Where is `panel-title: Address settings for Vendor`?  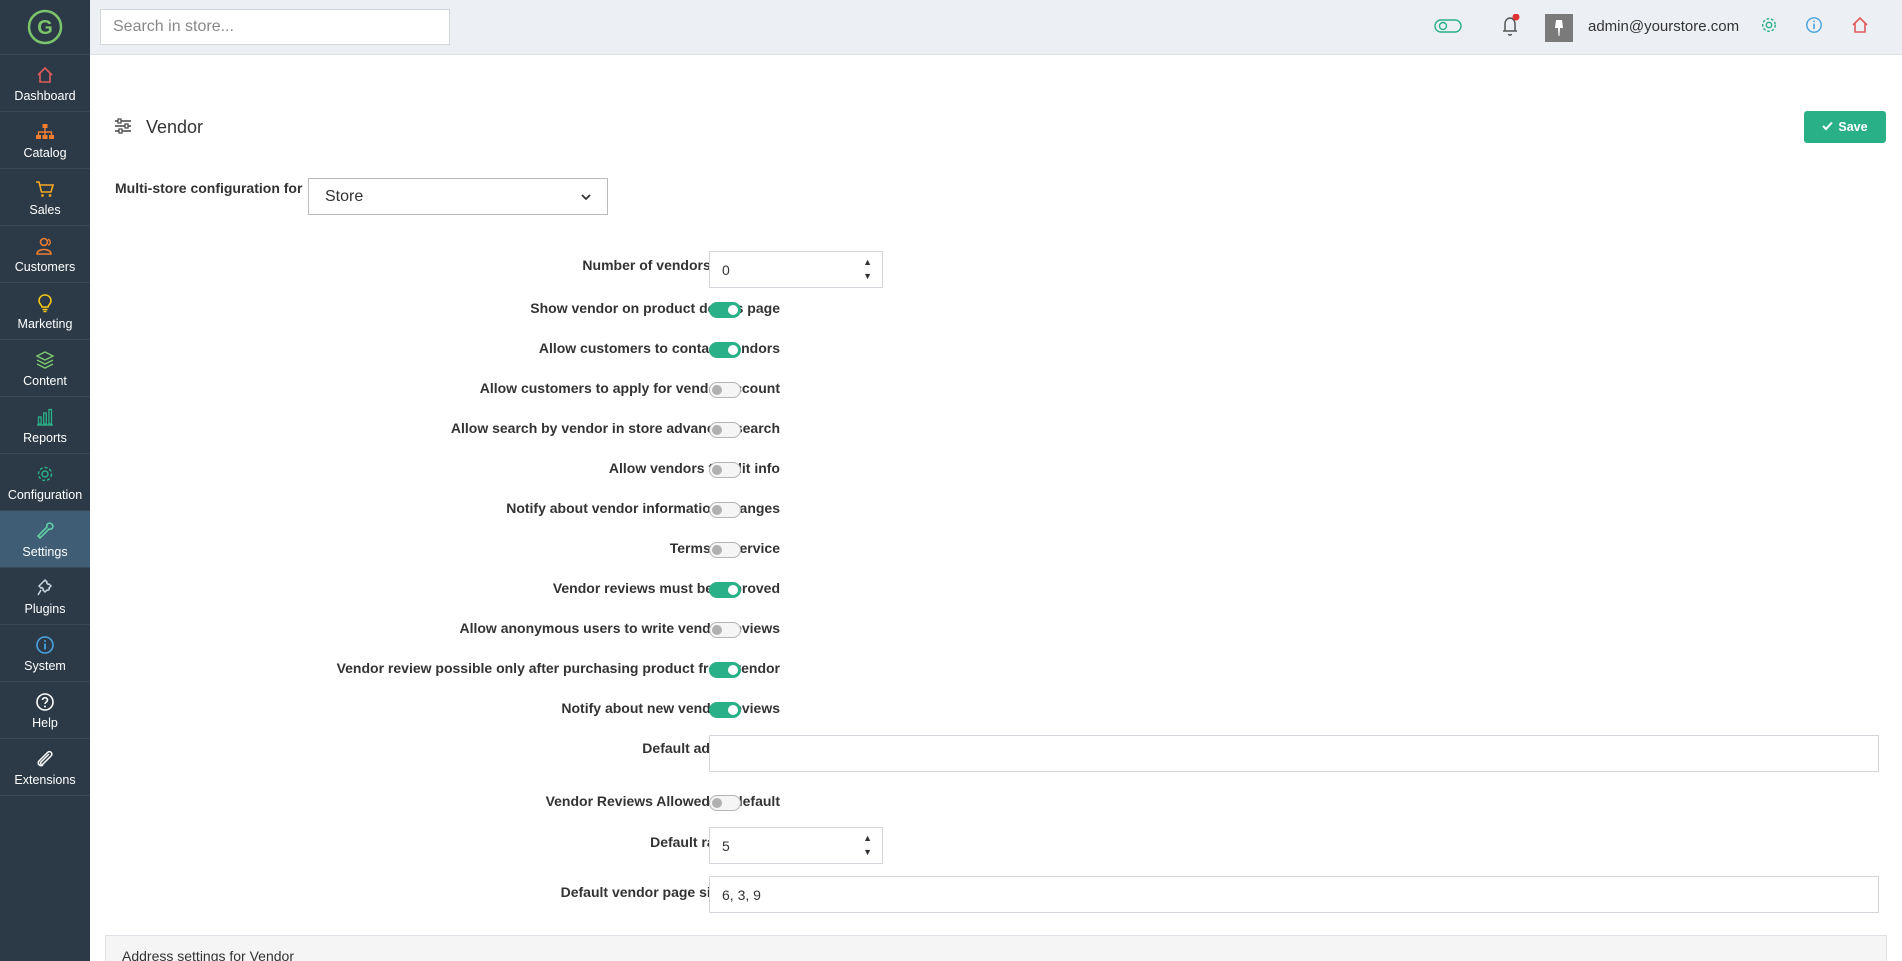 panel-title: Address settings for Vendor is located at coordinates (208, 954).